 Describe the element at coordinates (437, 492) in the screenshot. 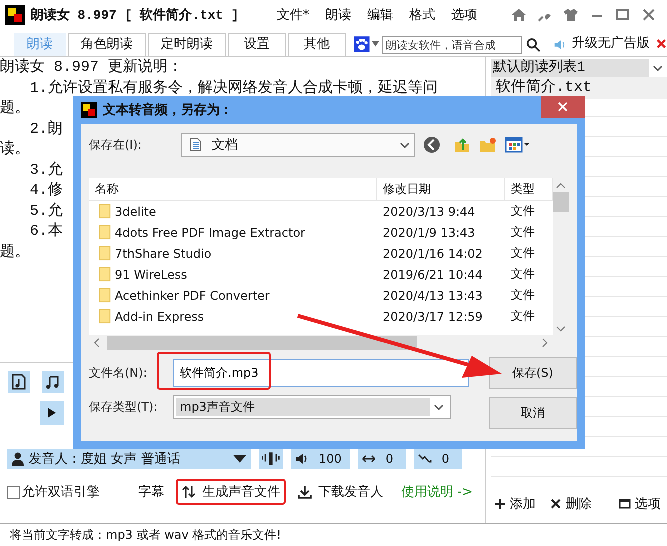

I see `help-link: 使用说明 ->` at that location.